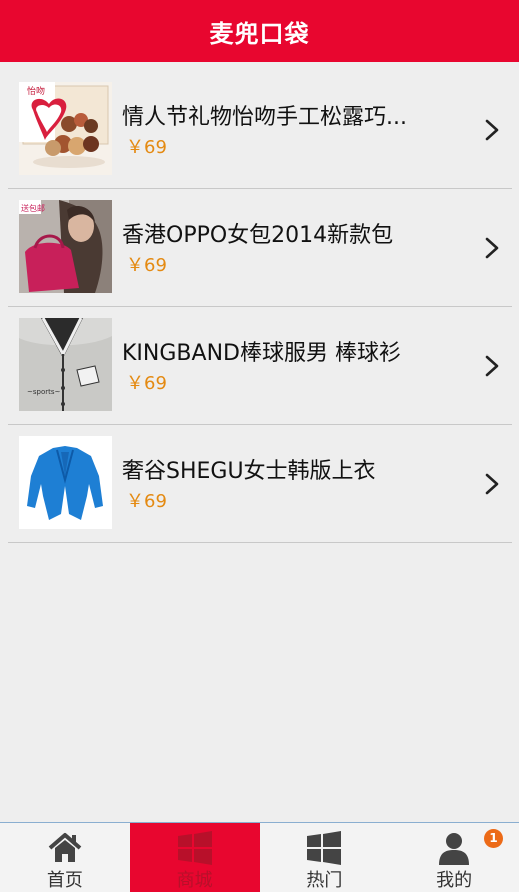  Describe the element at coordinates (64, 880) in the screenshot. I see `tab-label: 首页` at that location.